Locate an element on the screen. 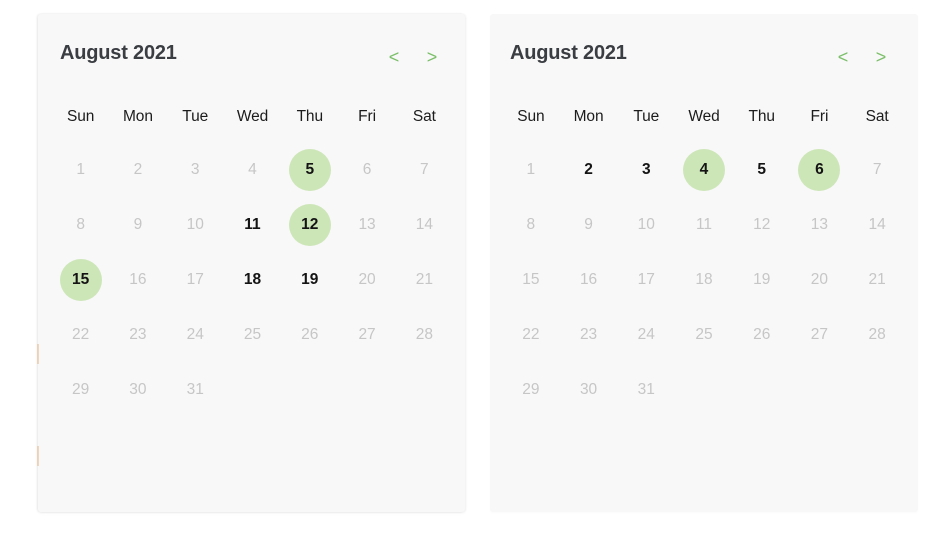 The width and height of the screenshot is (949, 534). day-cell: 13 is located at coordinates (366, 224).